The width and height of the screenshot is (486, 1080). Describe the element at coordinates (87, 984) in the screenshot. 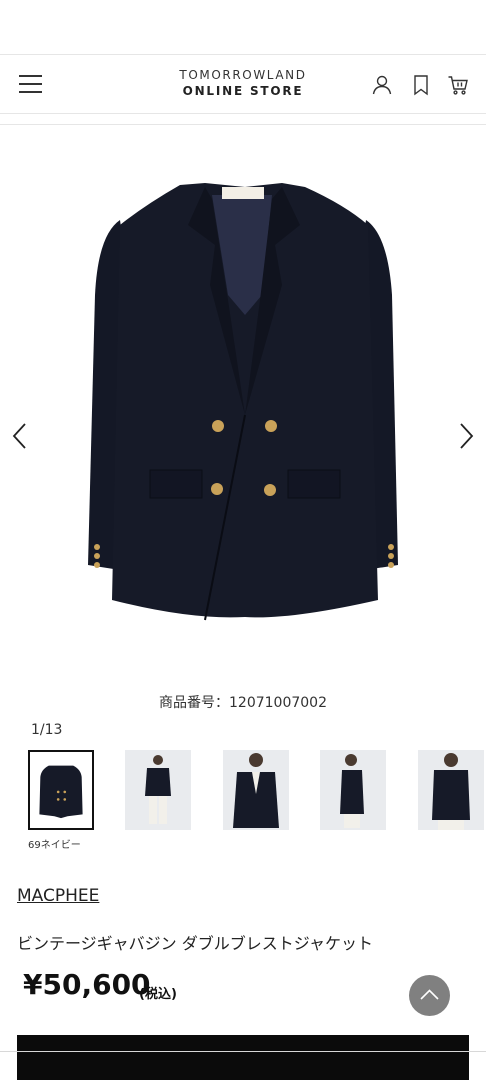

I see `product-price: ¥50,600` at that location.